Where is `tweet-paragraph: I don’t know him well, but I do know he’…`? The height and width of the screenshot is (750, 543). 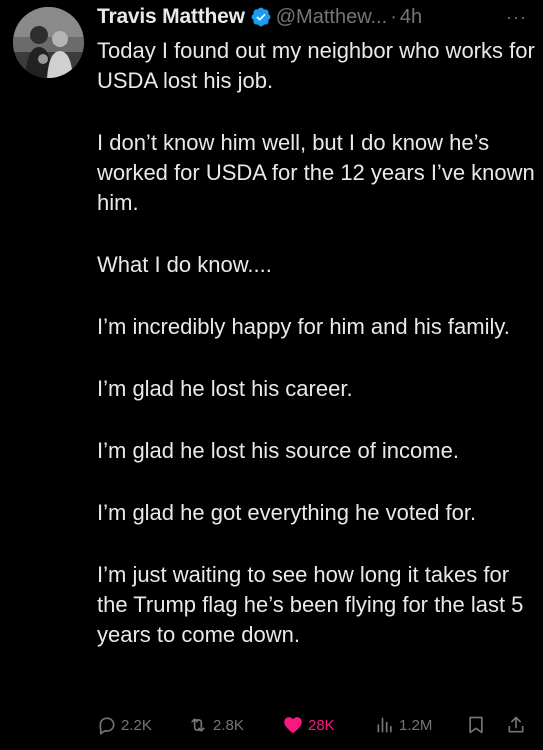 tweet-paragraph: I don’t know him well, but I do know he’… is located at coordinates (316, 172).